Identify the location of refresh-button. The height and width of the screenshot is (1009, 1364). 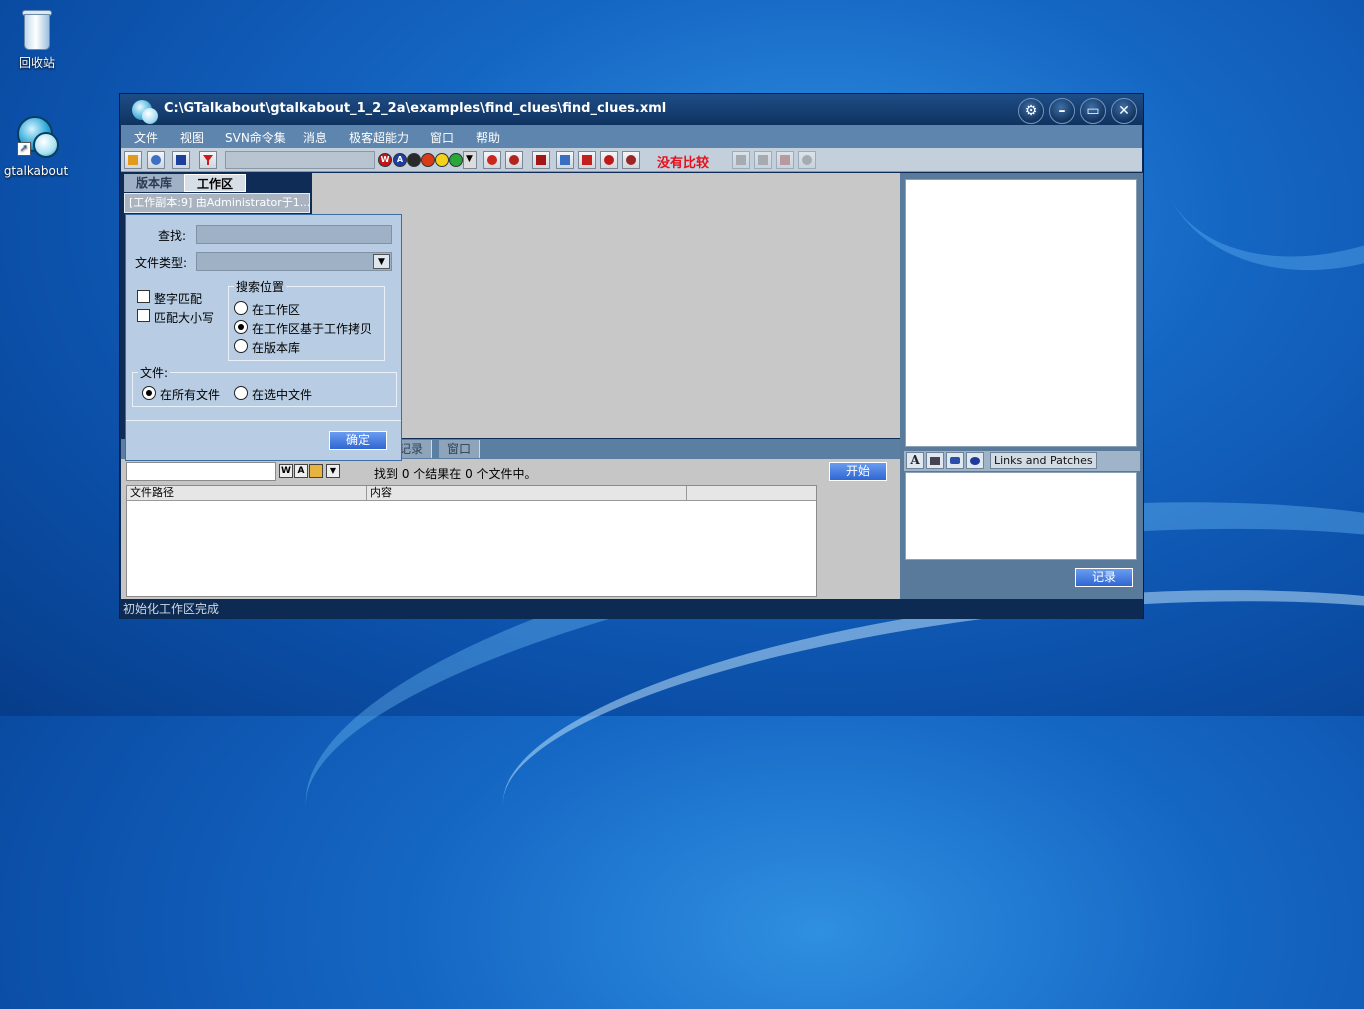
(807, 160).